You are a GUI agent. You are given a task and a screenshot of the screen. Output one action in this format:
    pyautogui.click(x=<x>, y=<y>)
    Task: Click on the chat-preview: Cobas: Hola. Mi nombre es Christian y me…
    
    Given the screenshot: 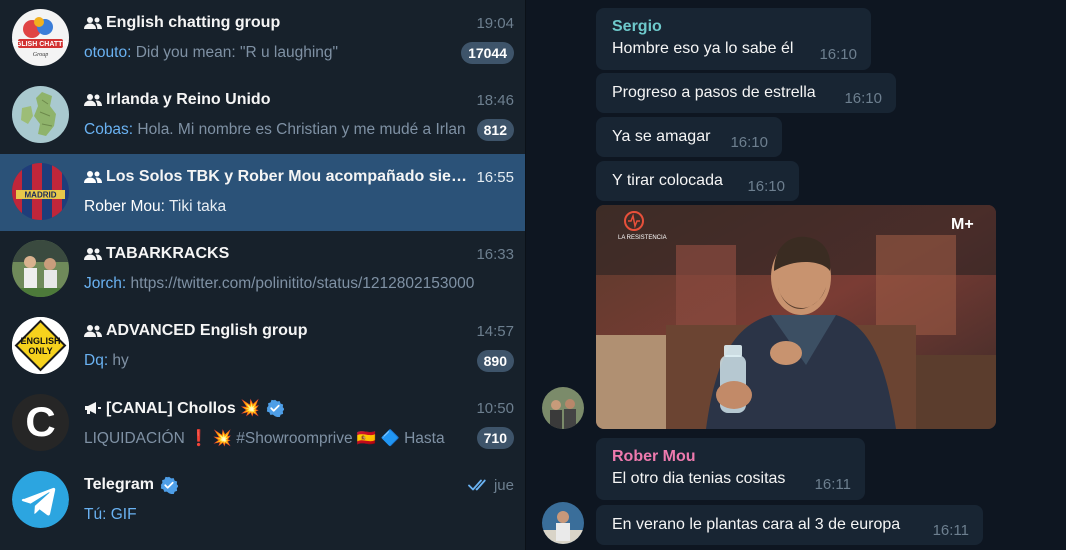 What is the action you would take?
    pyautogui.click(x=276, y=130)
    